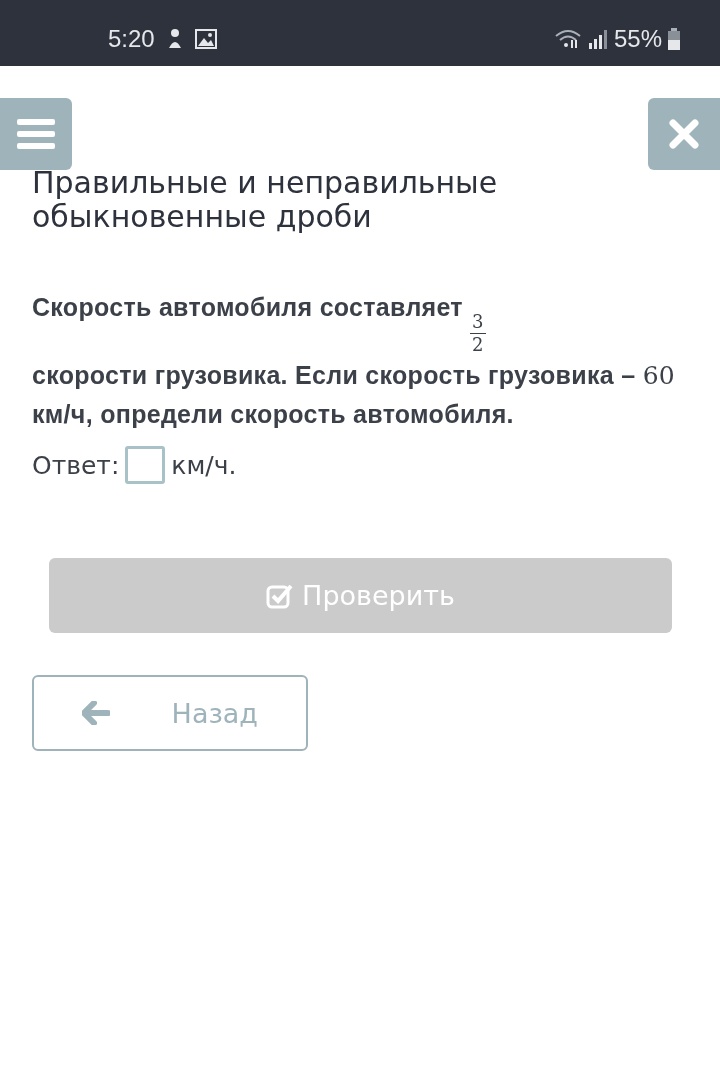  I want to click on battery-icon, so click(674, 39).